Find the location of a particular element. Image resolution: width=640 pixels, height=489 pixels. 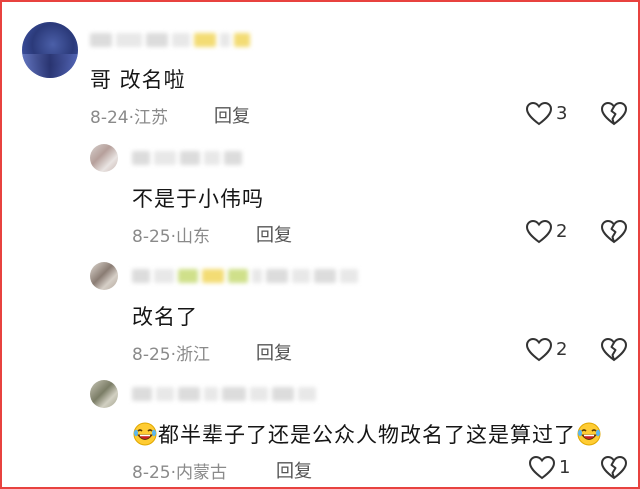

comment-text: 改名了 is located at coordinates (165, 317).